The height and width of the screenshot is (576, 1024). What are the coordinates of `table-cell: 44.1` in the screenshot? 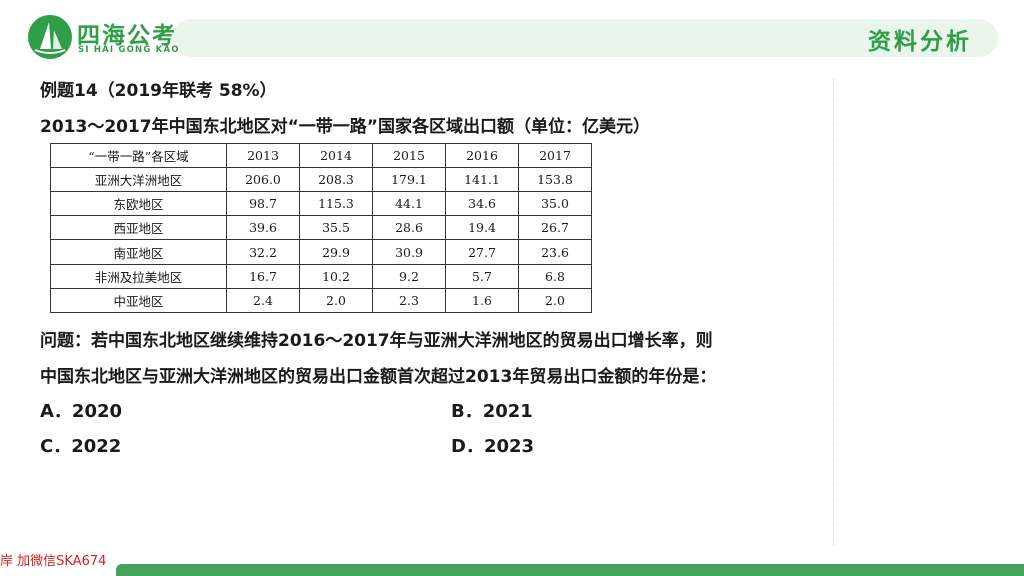 It's located at (409, 204).